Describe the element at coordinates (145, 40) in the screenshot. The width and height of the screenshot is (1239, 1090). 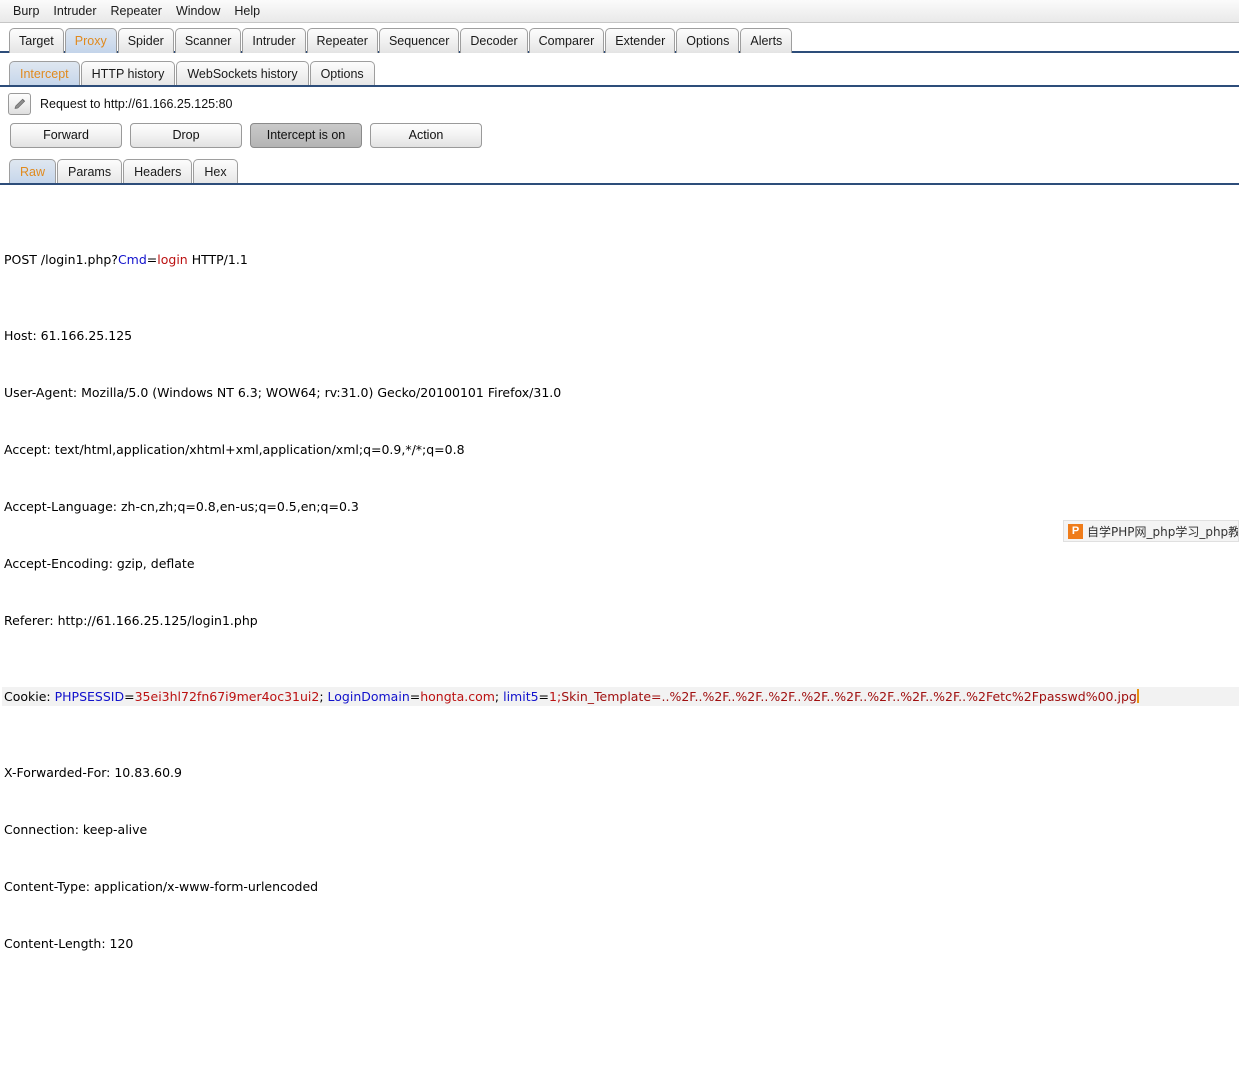
I see `tab-spider: Spider` at that location.